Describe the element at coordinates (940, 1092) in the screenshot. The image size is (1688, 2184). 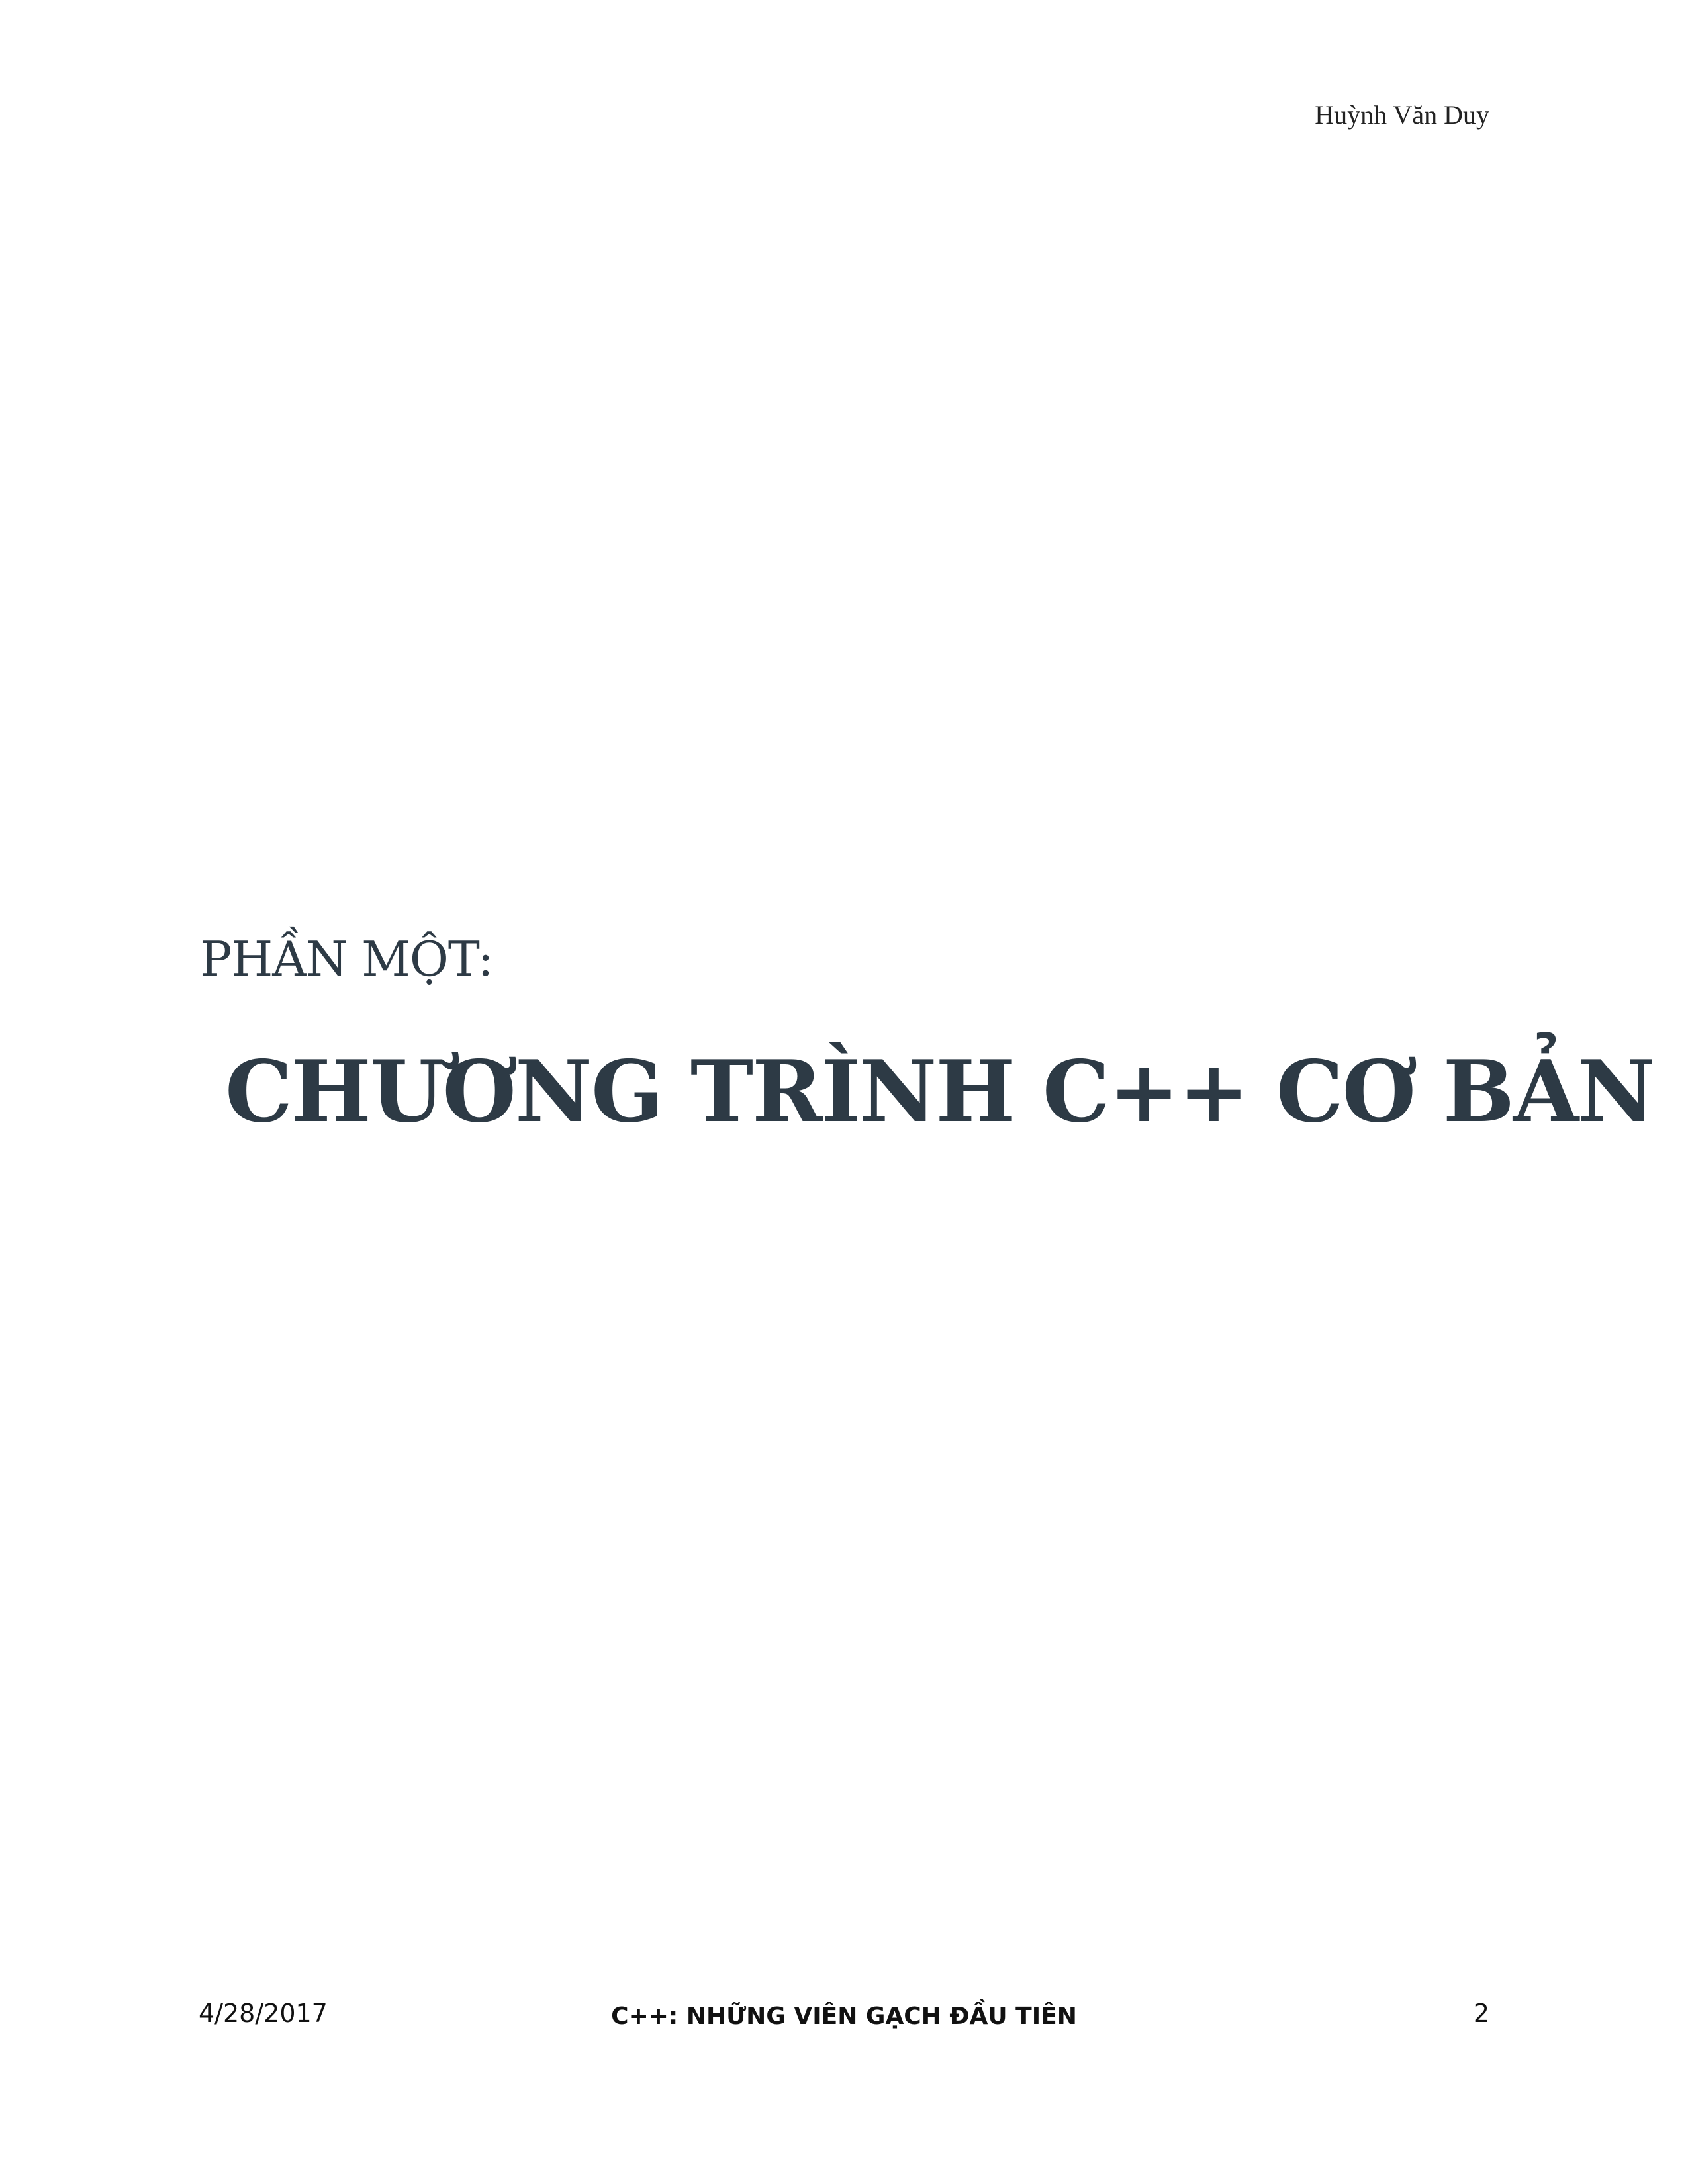
I see `chapter-title: CHƯƠNG TRÌNH C++ CƠ BẢN` at that location.